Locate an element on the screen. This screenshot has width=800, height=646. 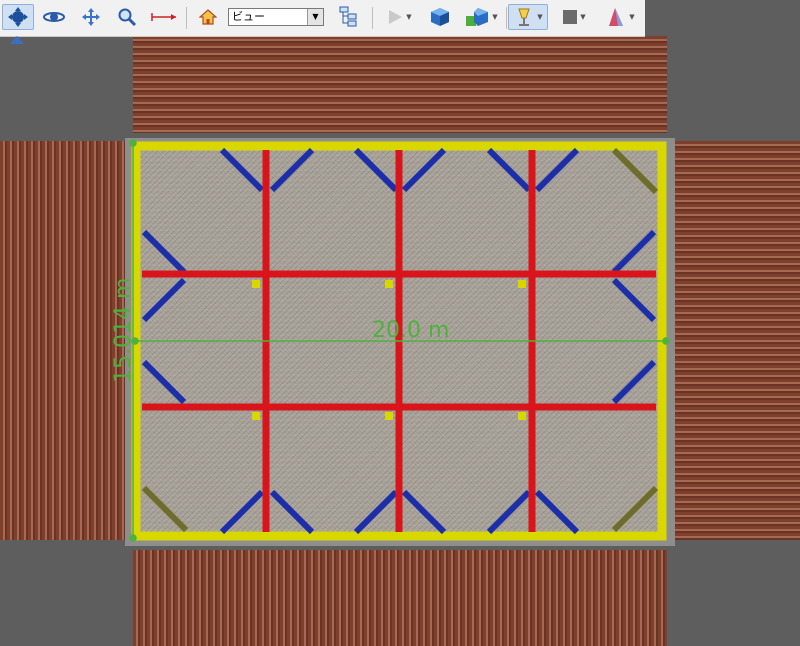
view-select-value: ビュー is located at coordinates (248, 16).